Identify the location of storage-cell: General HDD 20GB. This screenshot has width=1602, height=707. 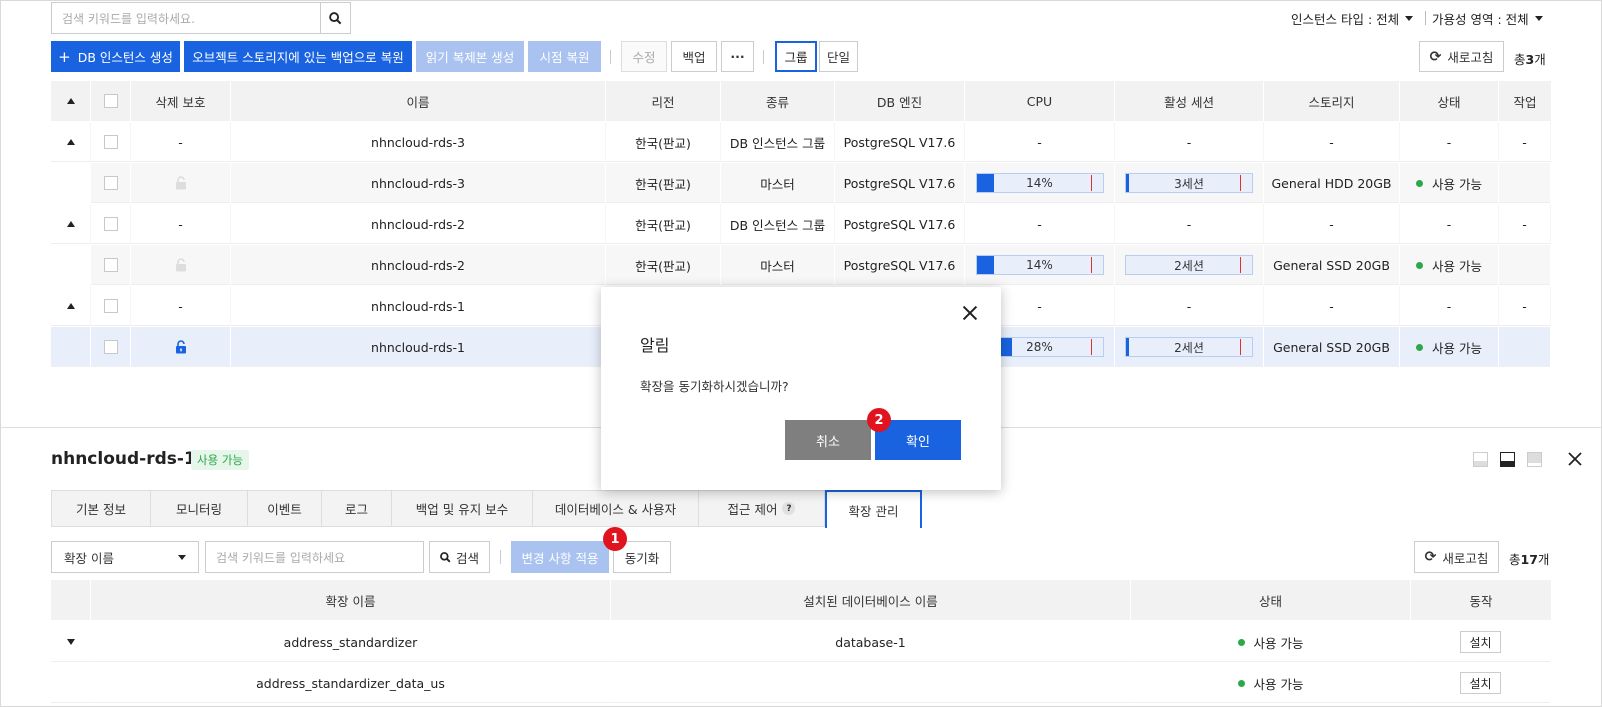
(1332, 183).